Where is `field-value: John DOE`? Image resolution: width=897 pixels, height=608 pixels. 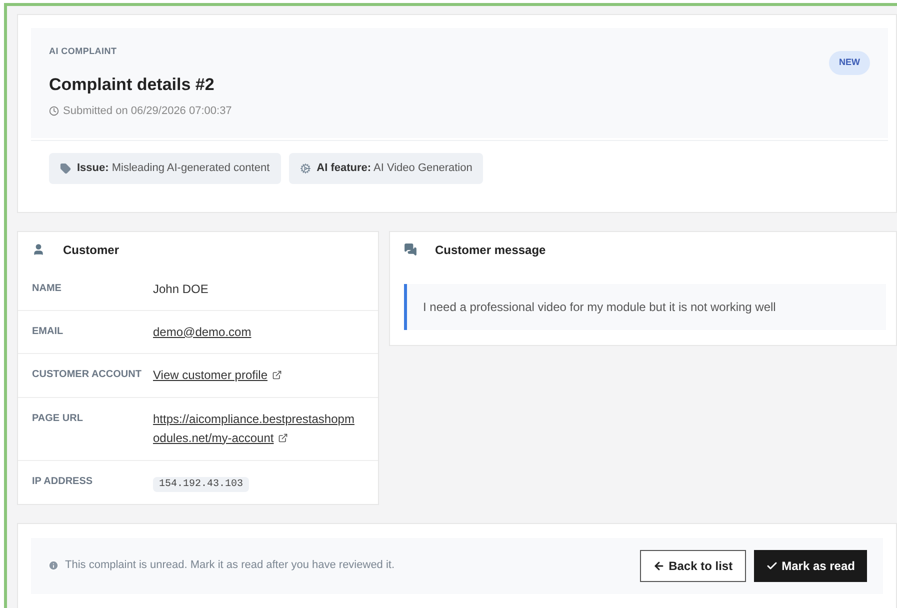
field-value: John DOE is located at coordinates (180, 289).